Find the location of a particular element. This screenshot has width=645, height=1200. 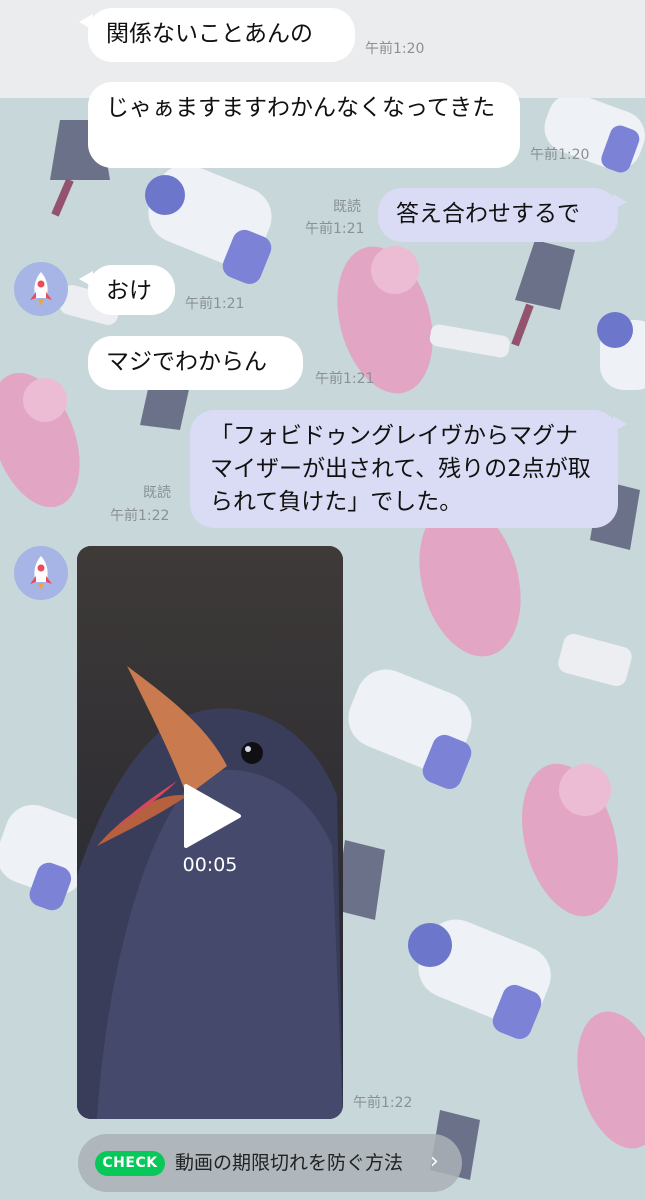

message-bubble-1: 関係ないことあんの is located at coordinates (217, 35).